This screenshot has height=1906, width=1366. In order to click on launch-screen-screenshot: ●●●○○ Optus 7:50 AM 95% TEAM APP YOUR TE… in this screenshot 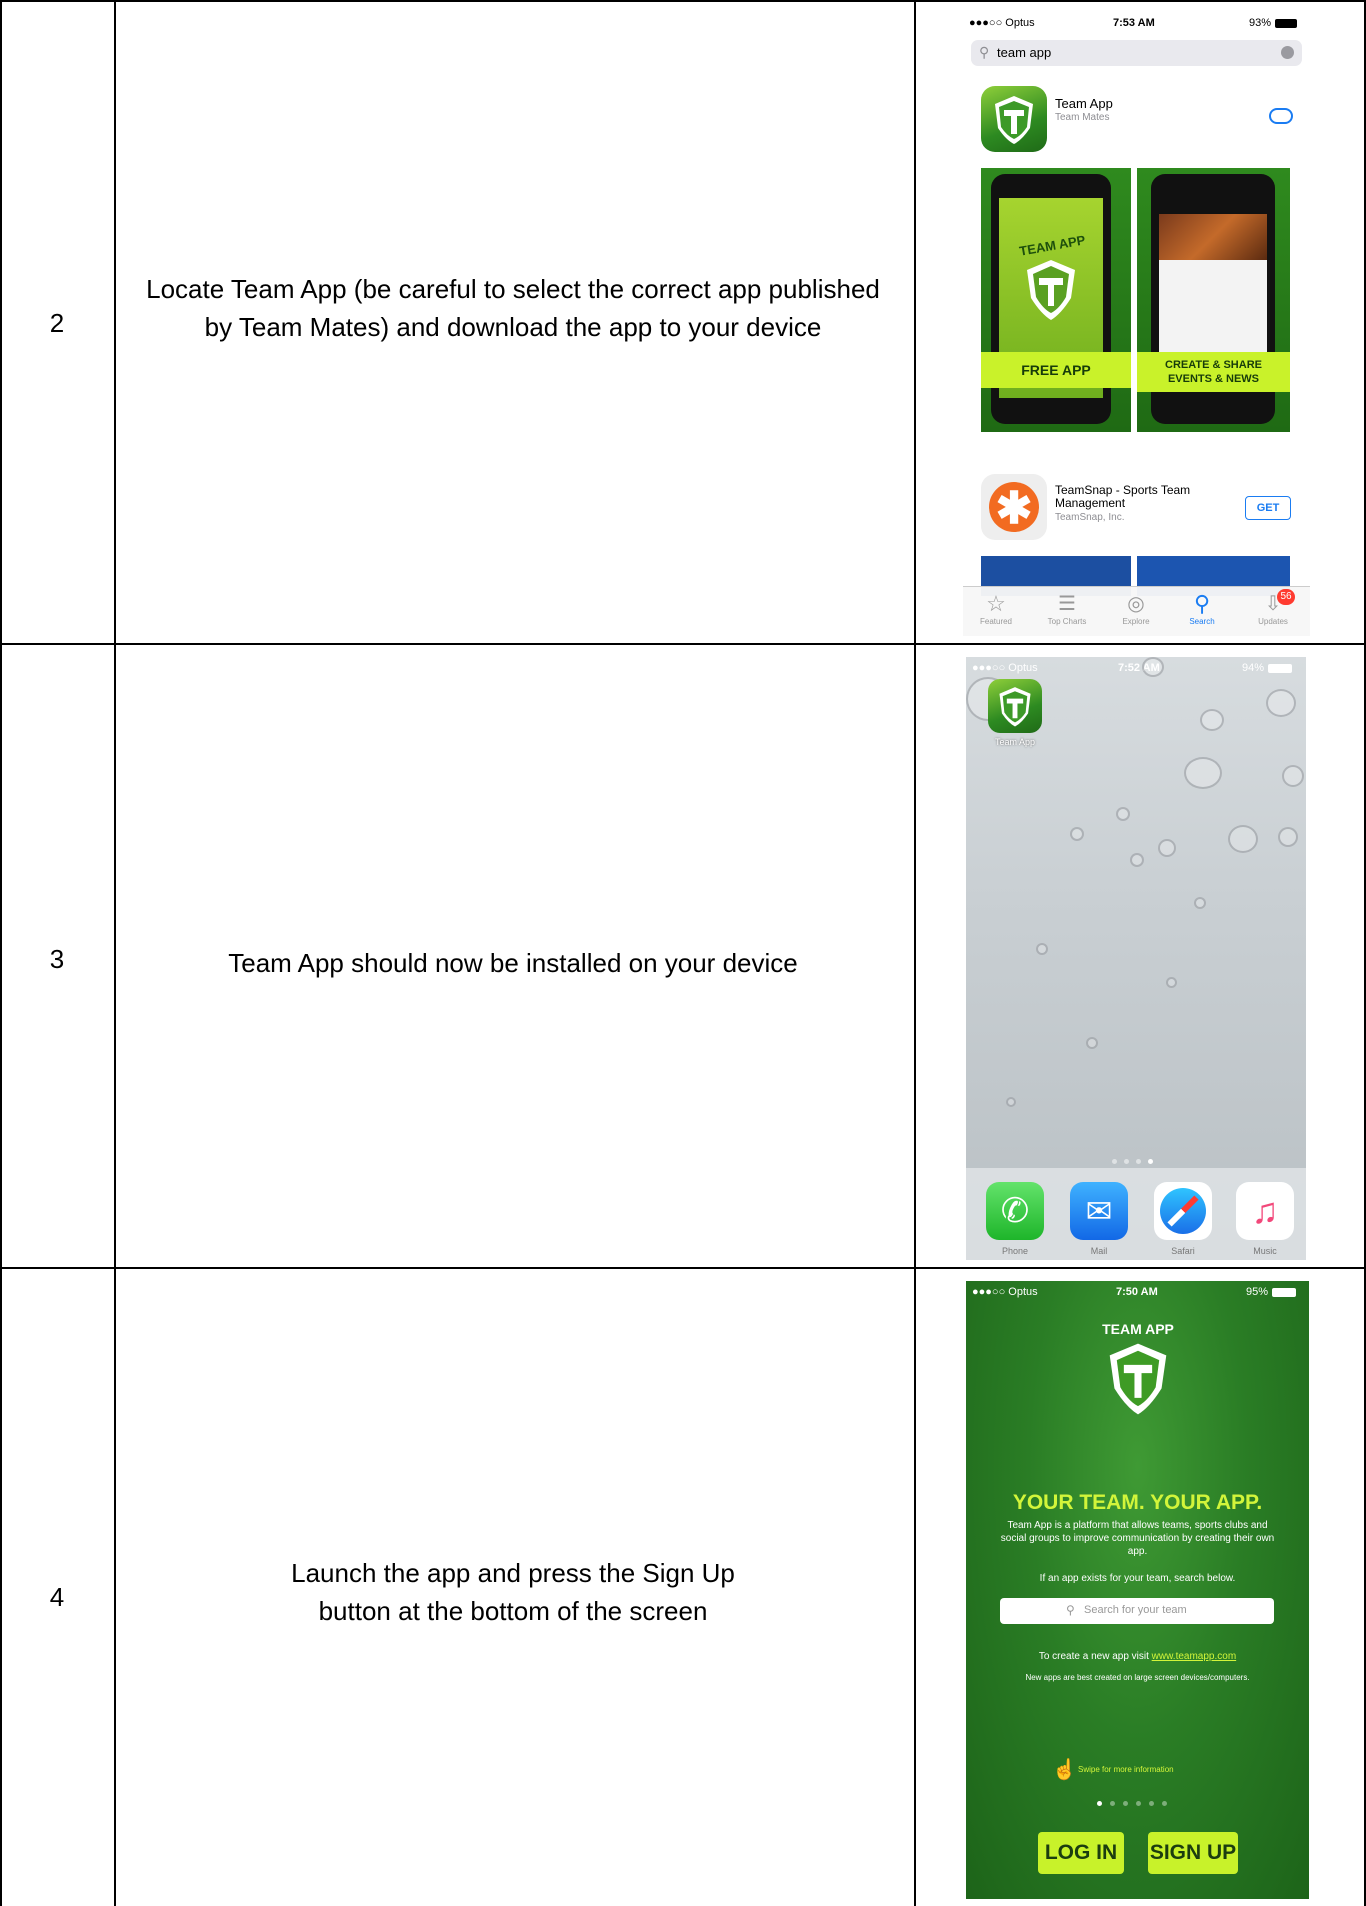, I will do `click(1137, 1590)`.